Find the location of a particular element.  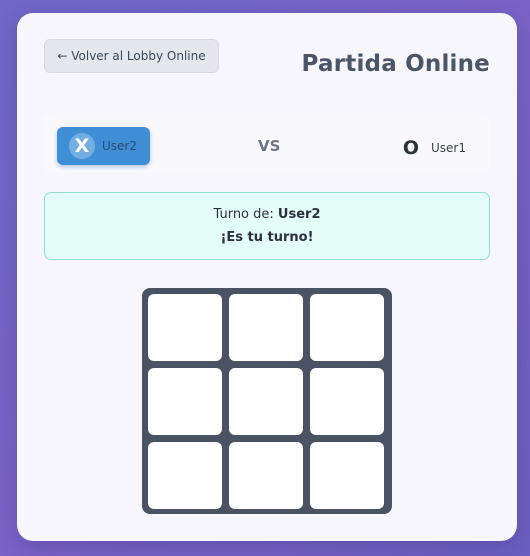

turn-player-name: User2 is located at coordinates (299, 214).